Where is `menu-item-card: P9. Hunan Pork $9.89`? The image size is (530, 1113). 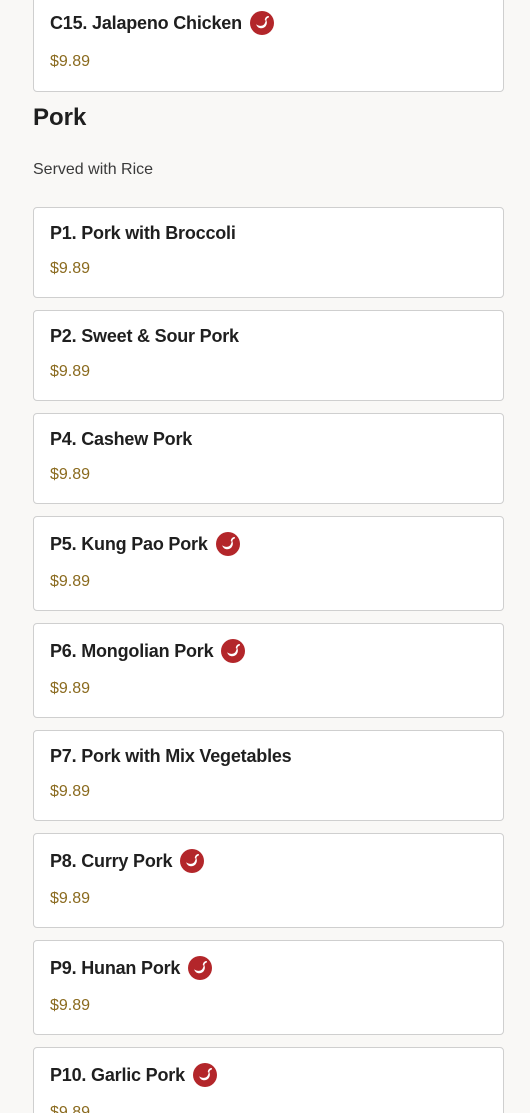
menu-item-card: P9. Hunan Pork $9.89 is located at coordinates (268, 987).